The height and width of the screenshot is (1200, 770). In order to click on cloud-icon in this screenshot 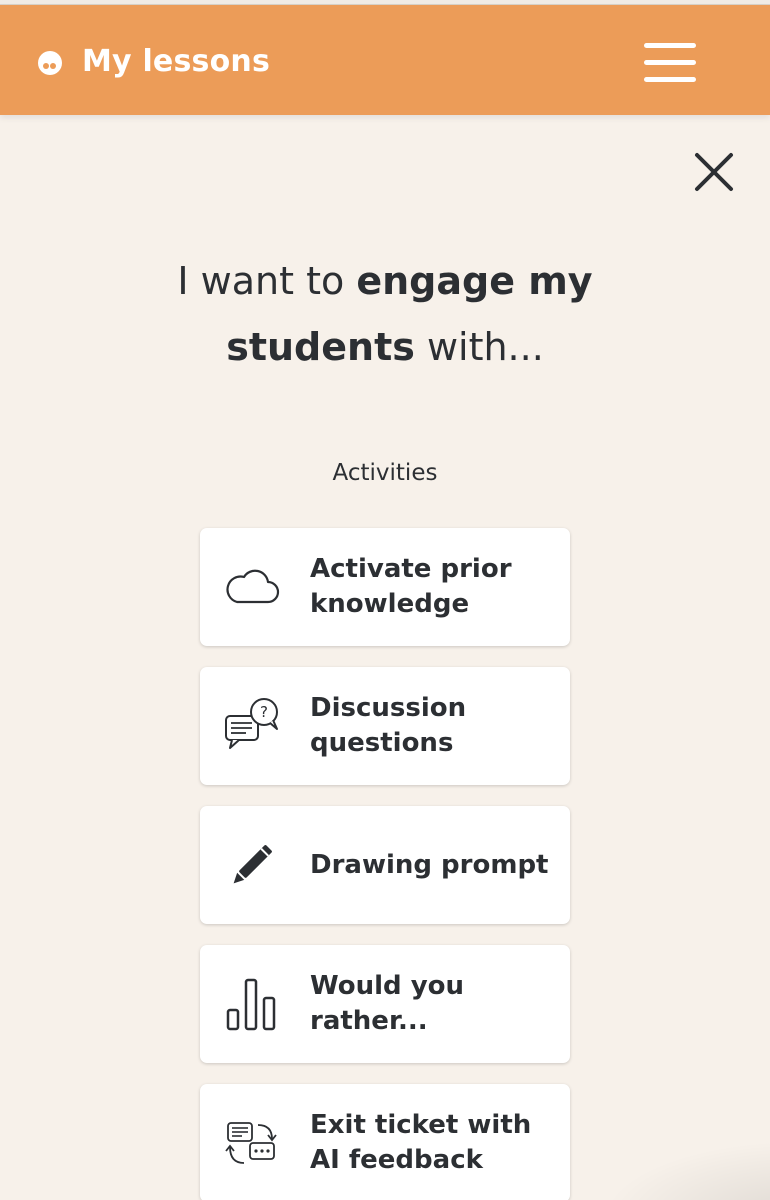, I will do `click(253, 586)`.